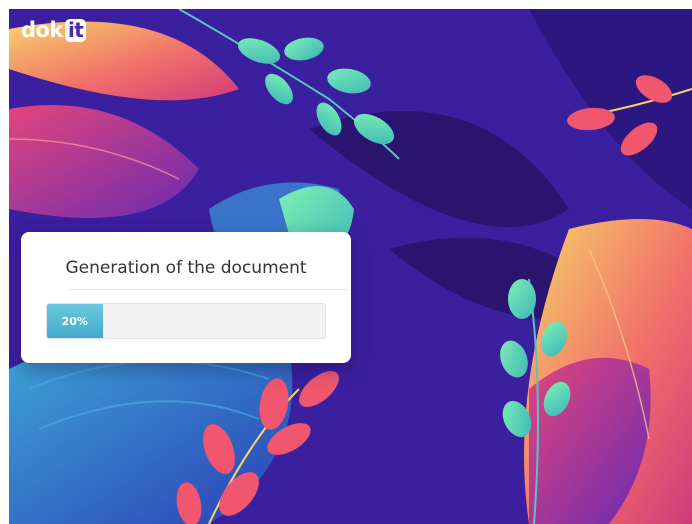 This screenshot has width=692, height=524. Describe the element at coordinates (186, 297) in the screenshot. I see `generation-dialog: Generation of the document` at that location.